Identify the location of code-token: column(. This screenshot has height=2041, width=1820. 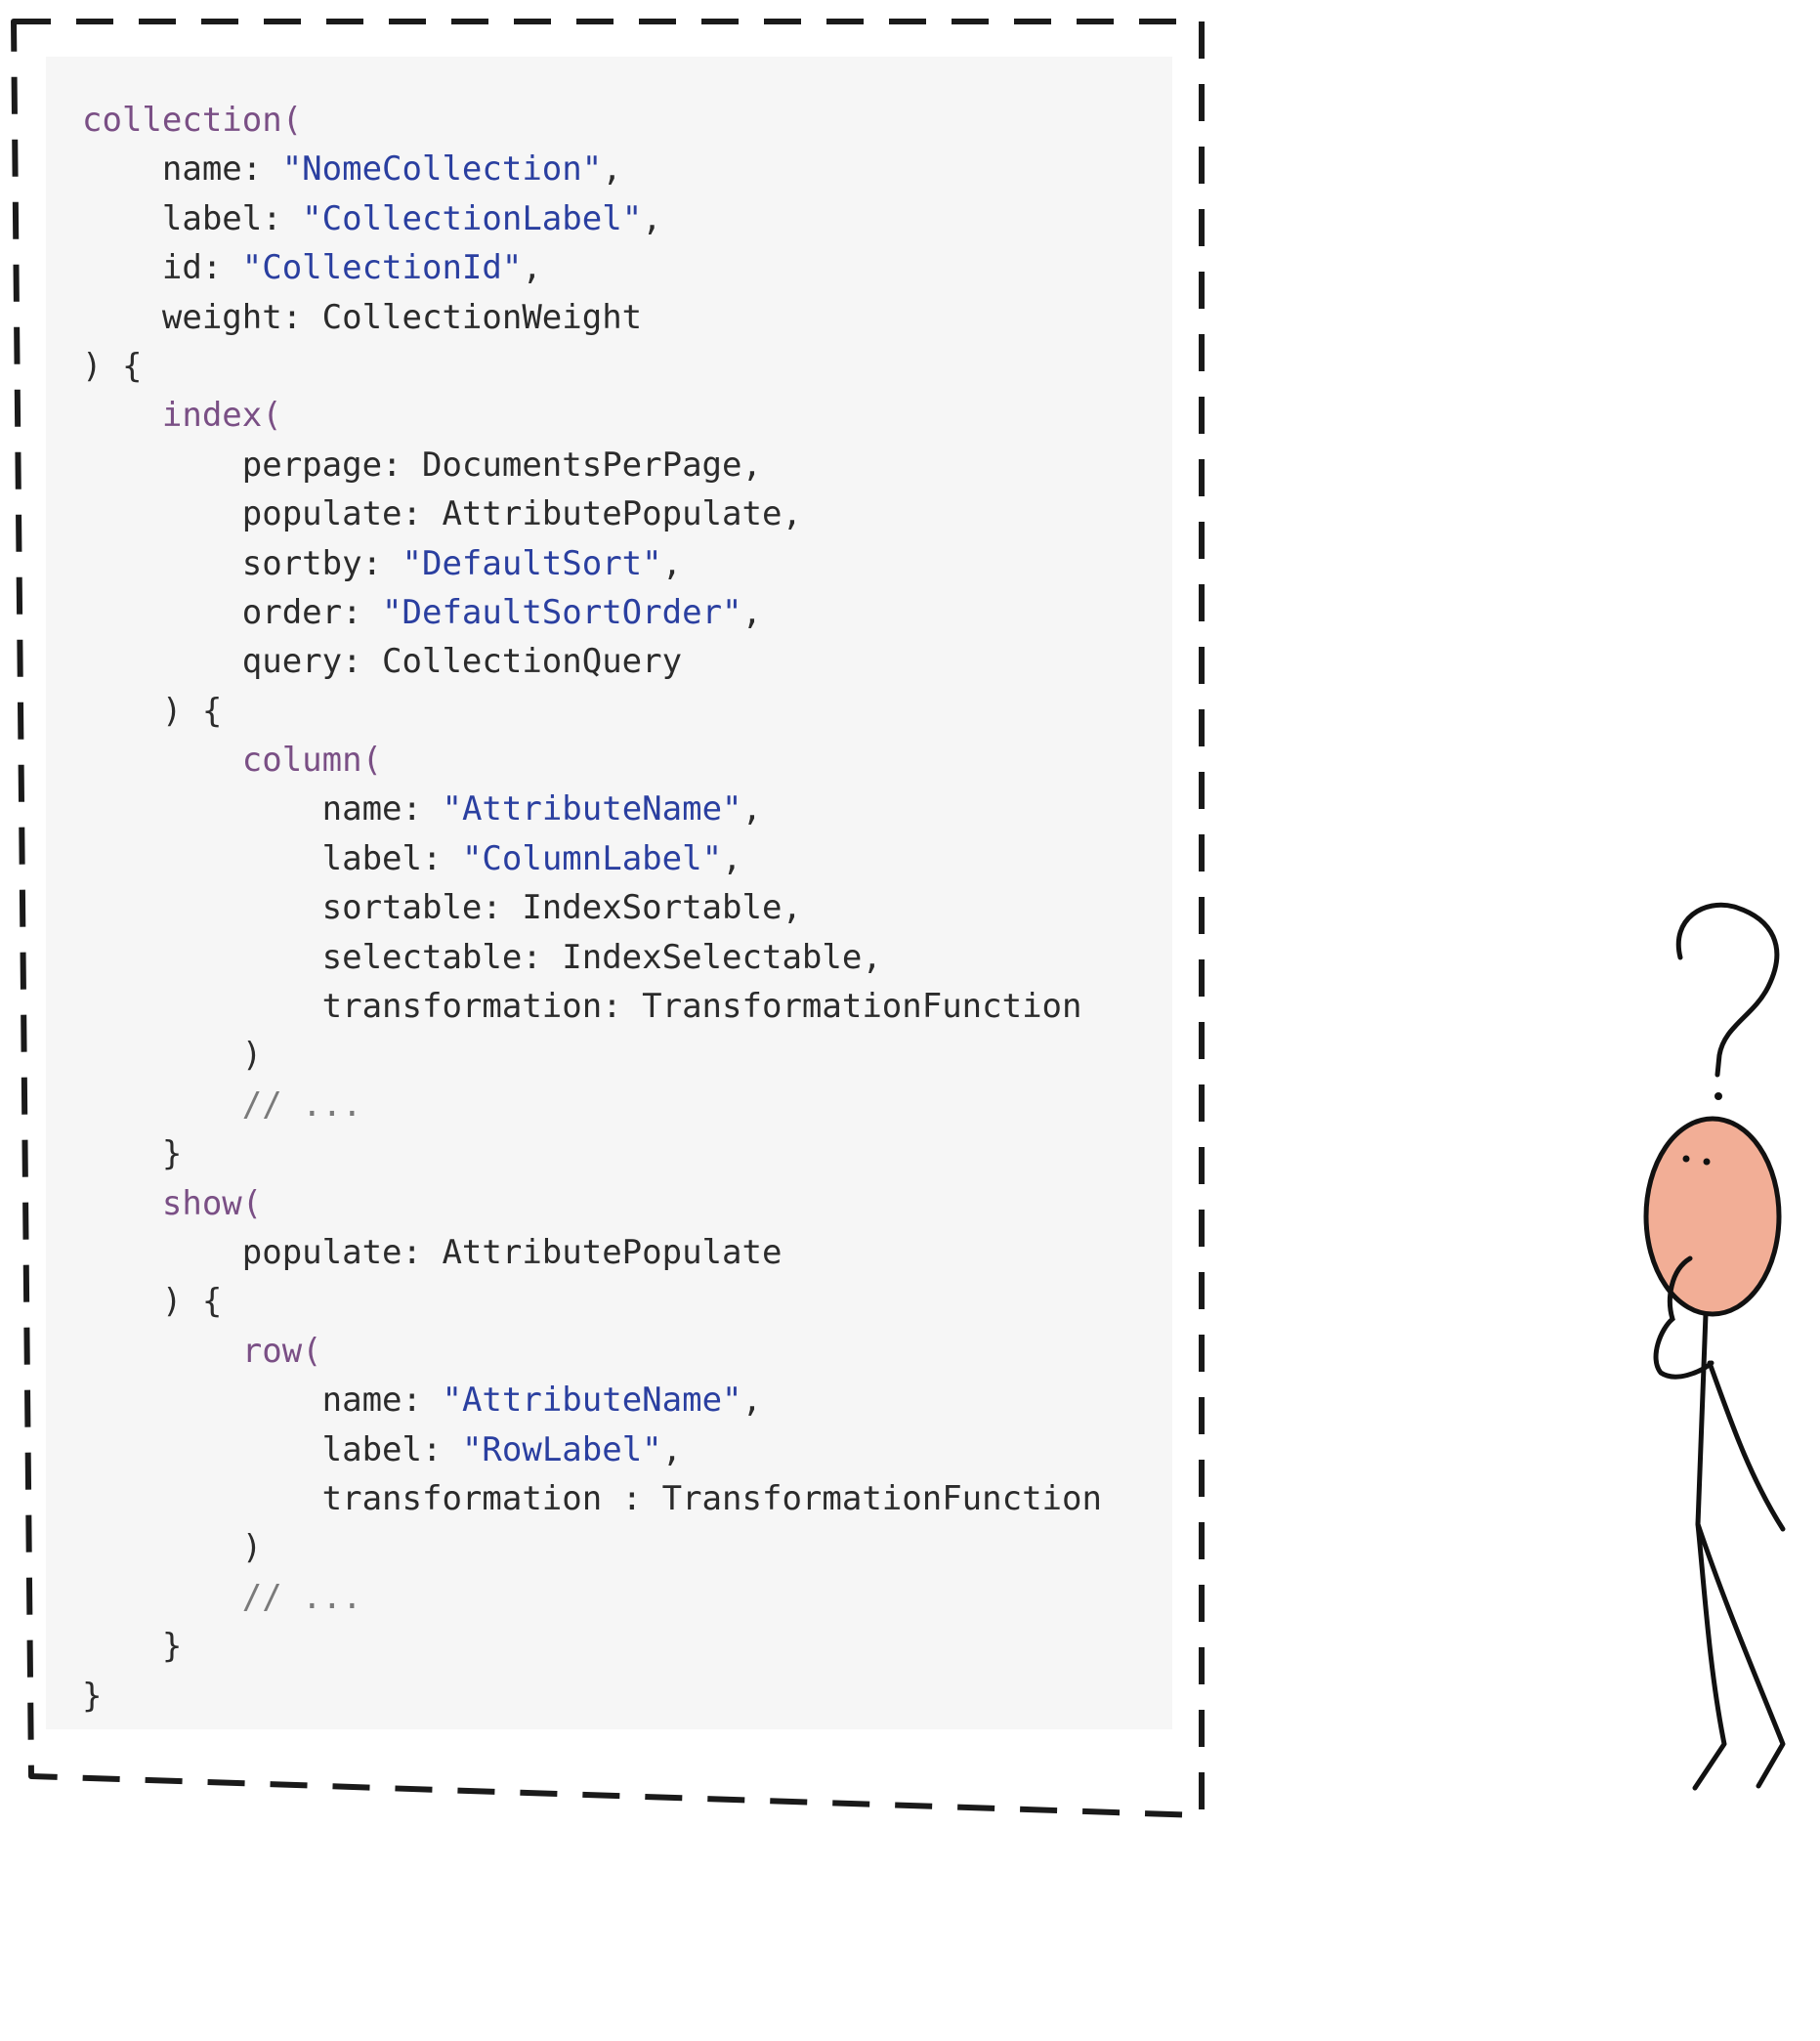
(312, 761).